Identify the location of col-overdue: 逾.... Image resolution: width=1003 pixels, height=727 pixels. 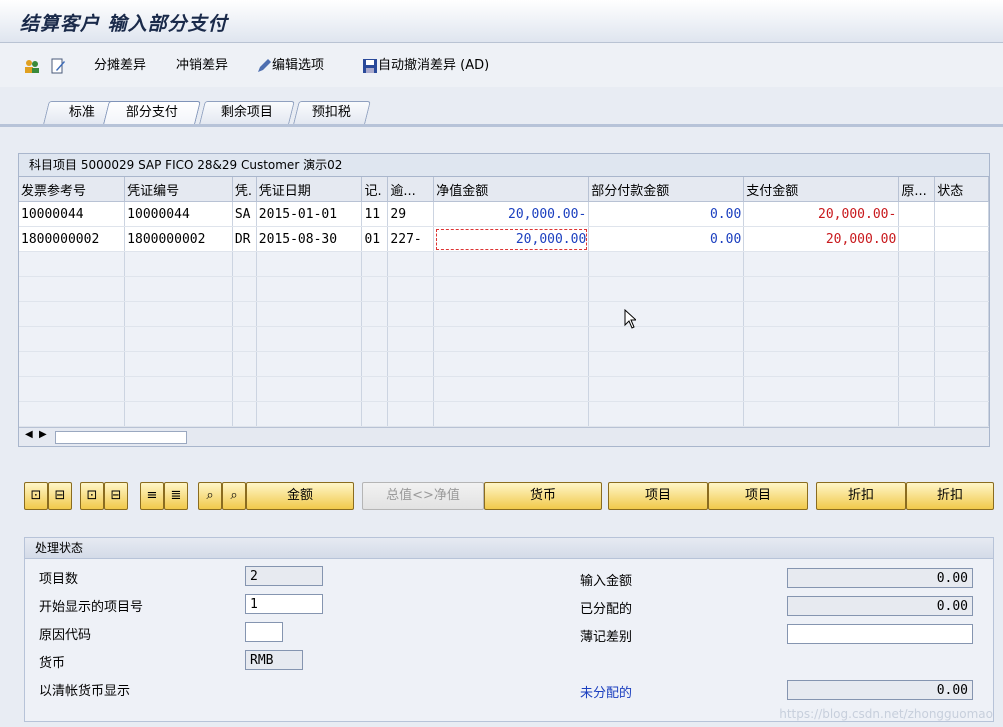
(411, 189).